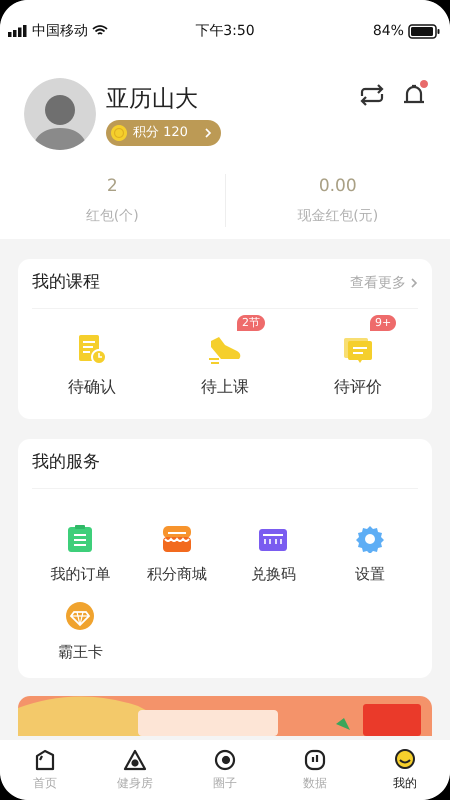 The width and height of the screenshot is (450, 800). What do you see at coordinates (80, 538) in the screenshot?
I see `clipboard-icon` at bounding box center [80, 538].